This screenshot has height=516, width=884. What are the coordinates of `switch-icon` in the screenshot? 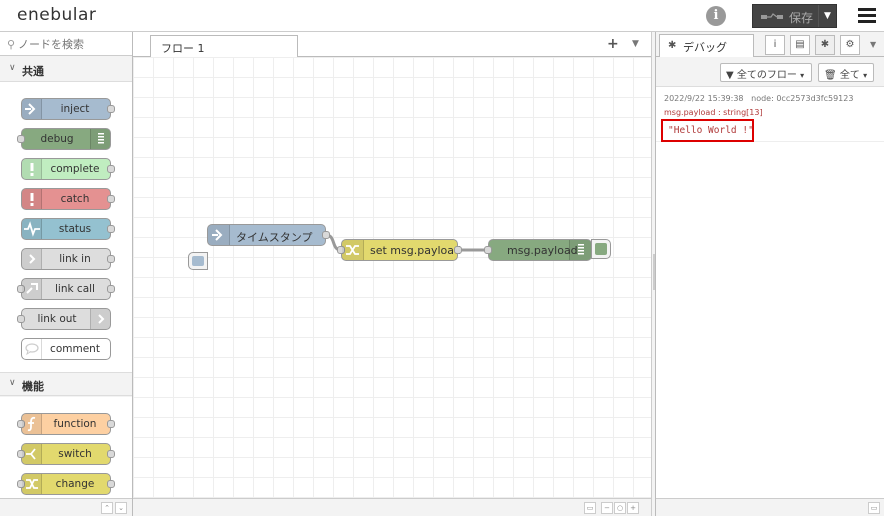 It's located at (32, 454).